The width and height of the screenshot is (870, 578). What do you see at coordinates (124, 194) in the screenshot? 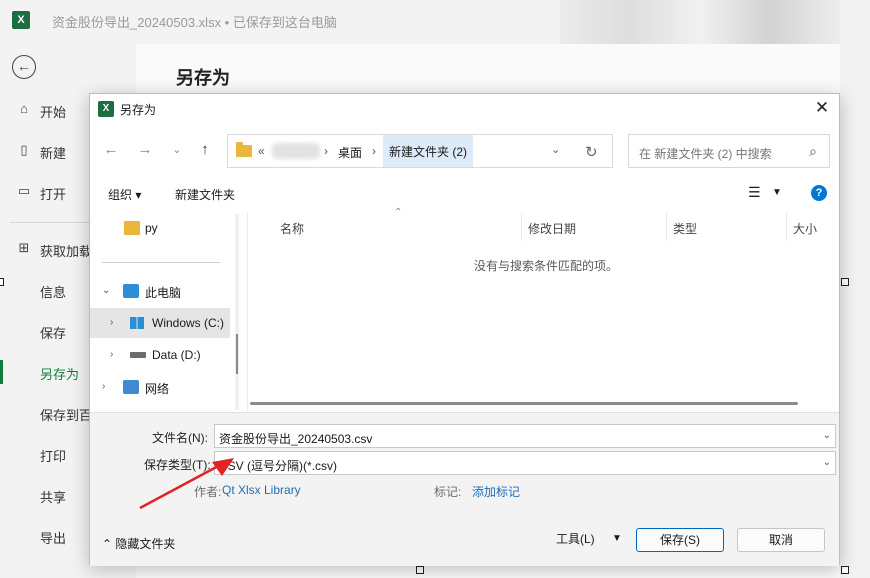
I see `organize-button: 组织 ▾` at bounding box center [124, 194].